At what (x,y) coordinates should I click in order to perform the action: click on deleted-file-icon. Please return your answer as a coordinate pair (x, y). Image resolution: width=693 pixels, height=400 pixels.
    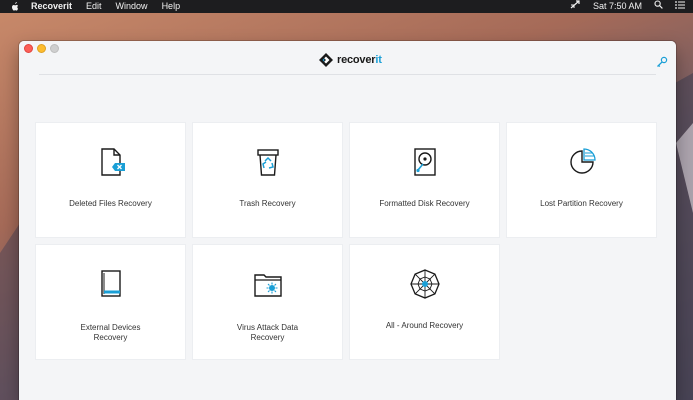
    Looking at the image, I should click on (112, 162).